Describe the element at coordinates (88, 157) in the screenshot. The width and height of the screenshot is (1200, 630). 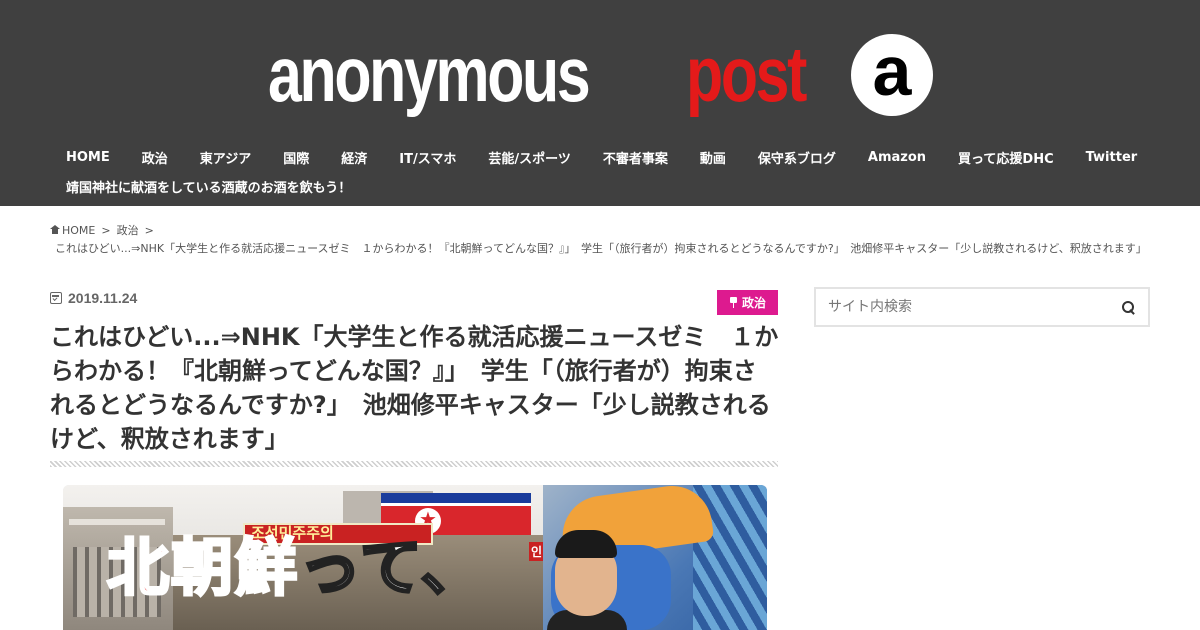
I see `nav-item-home: HOME` at that location.